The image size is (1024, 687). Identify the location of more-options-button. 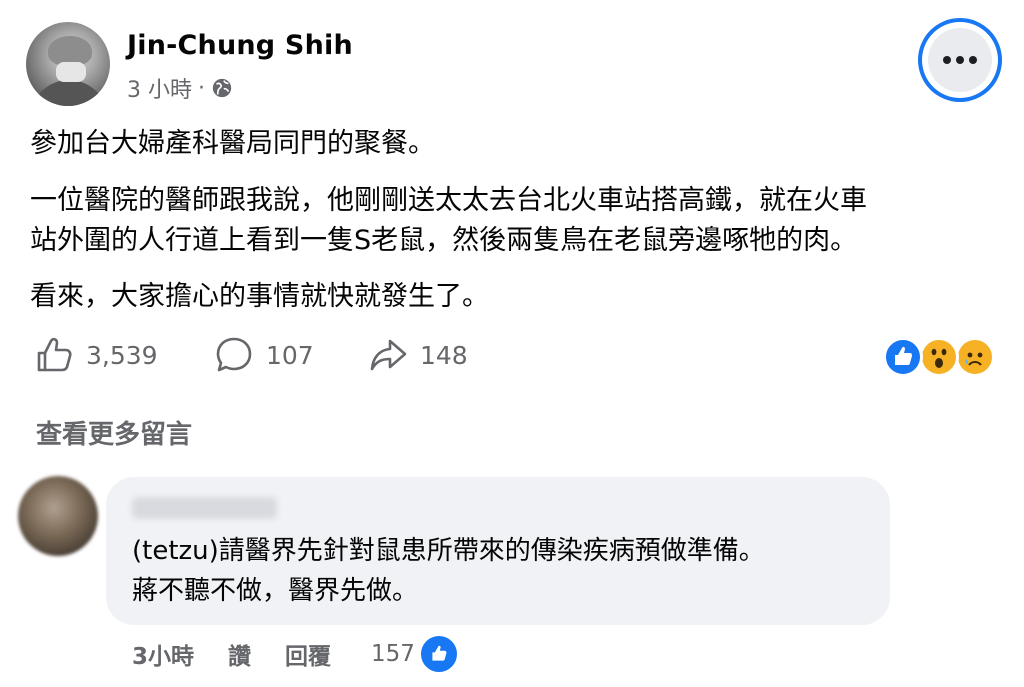
(960, 60).